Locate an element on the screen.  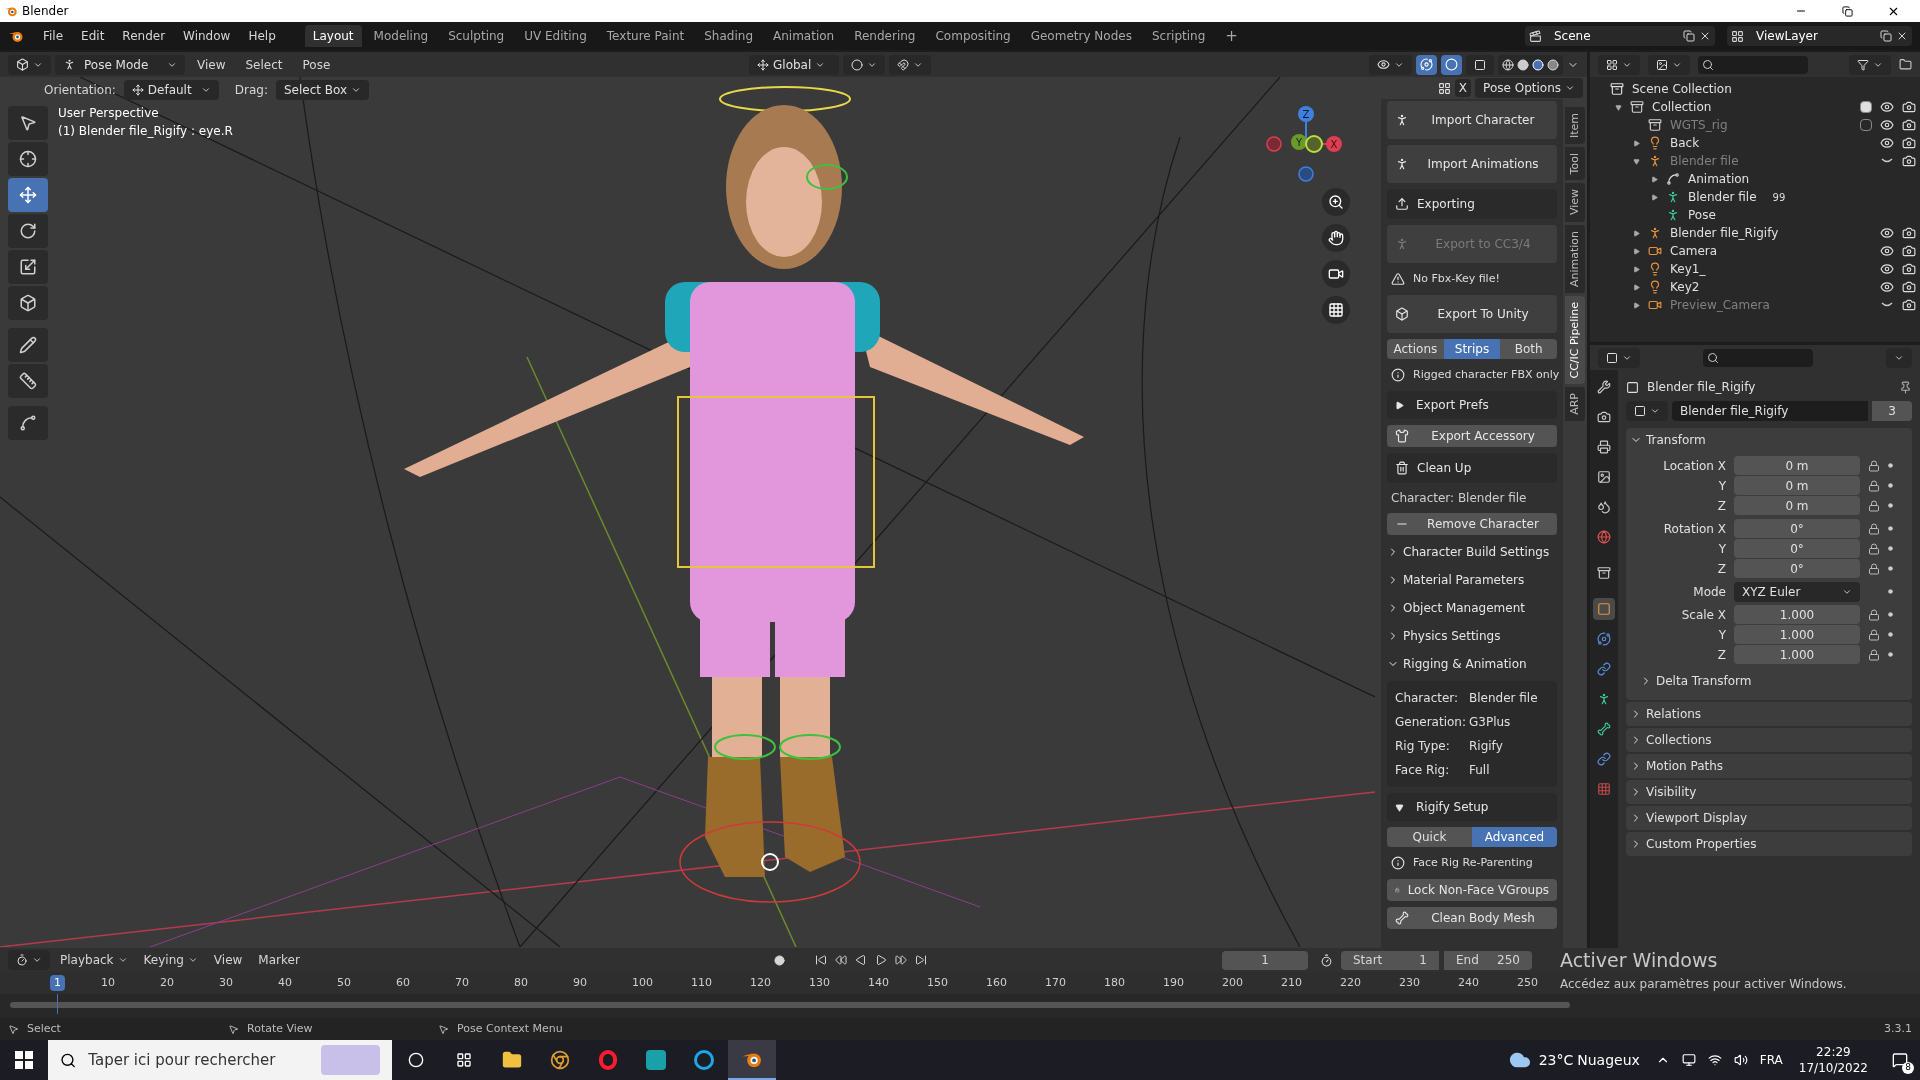
menu-item: Pose is located at coordinates (316, 64).